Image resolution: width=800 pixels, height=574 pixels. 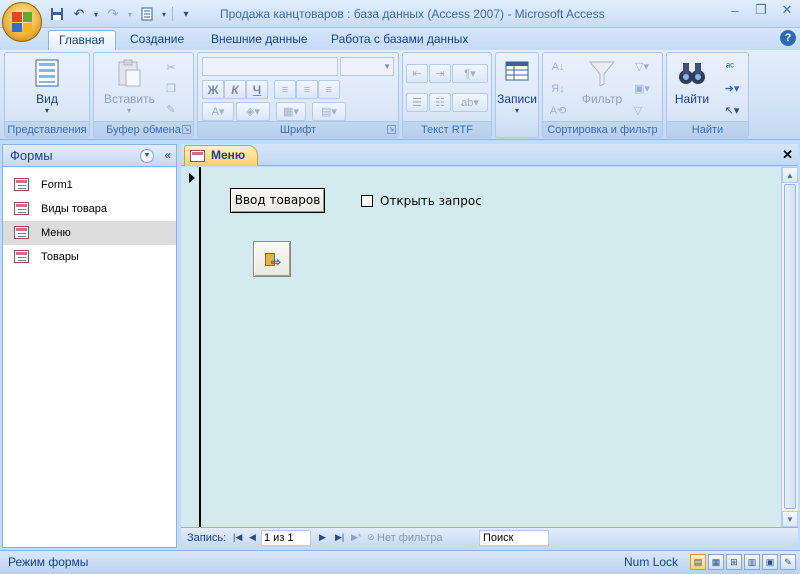 What do you see at coordinates (48, 562) in the screenshot?
I see `view-mode-text: Режим формы` at bounding box center [48, 562].